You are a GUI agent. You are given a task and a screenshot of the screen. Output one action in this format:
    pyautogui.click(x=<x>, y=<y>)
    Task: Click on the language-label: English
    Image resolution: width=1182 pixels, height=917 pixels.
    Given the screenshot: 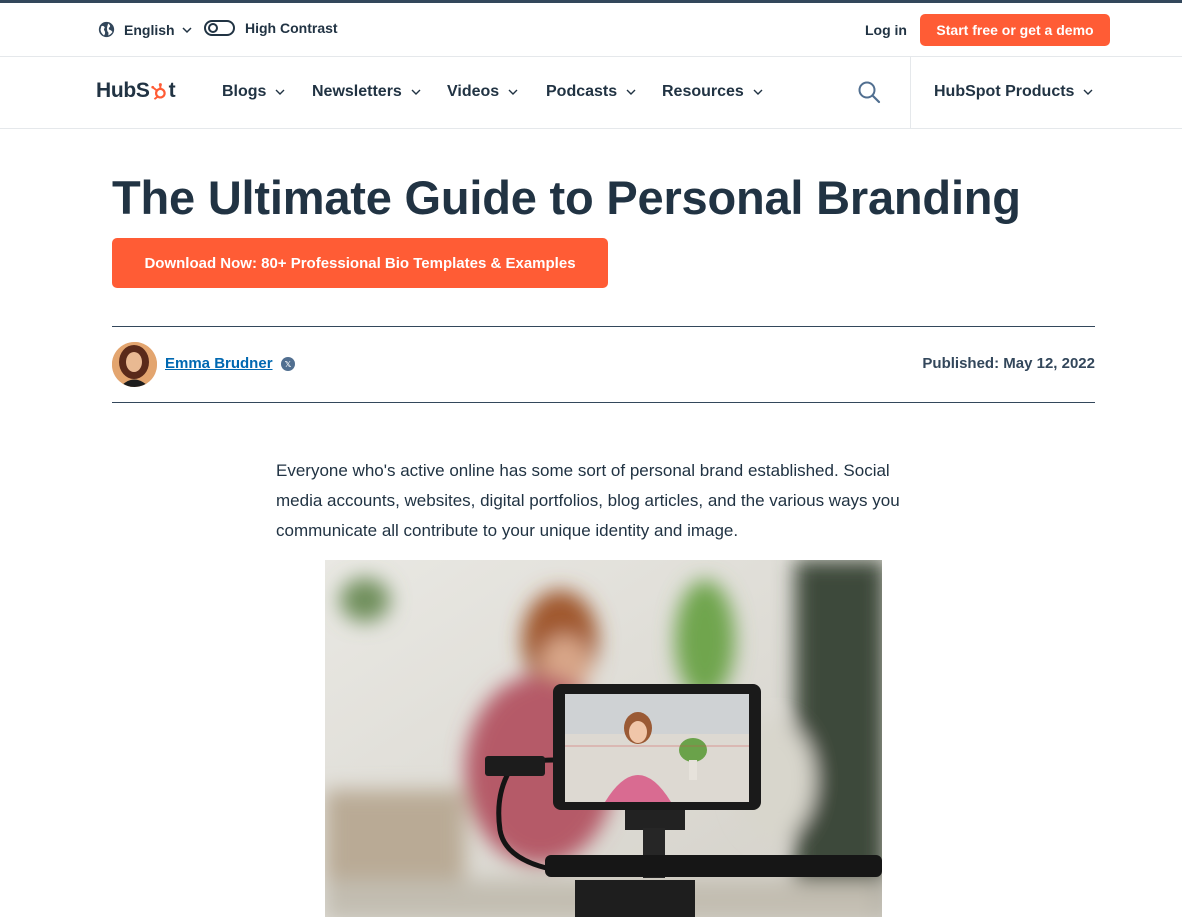 What is the action you would take?
    pyautogui.click(x=149, y=29)
    